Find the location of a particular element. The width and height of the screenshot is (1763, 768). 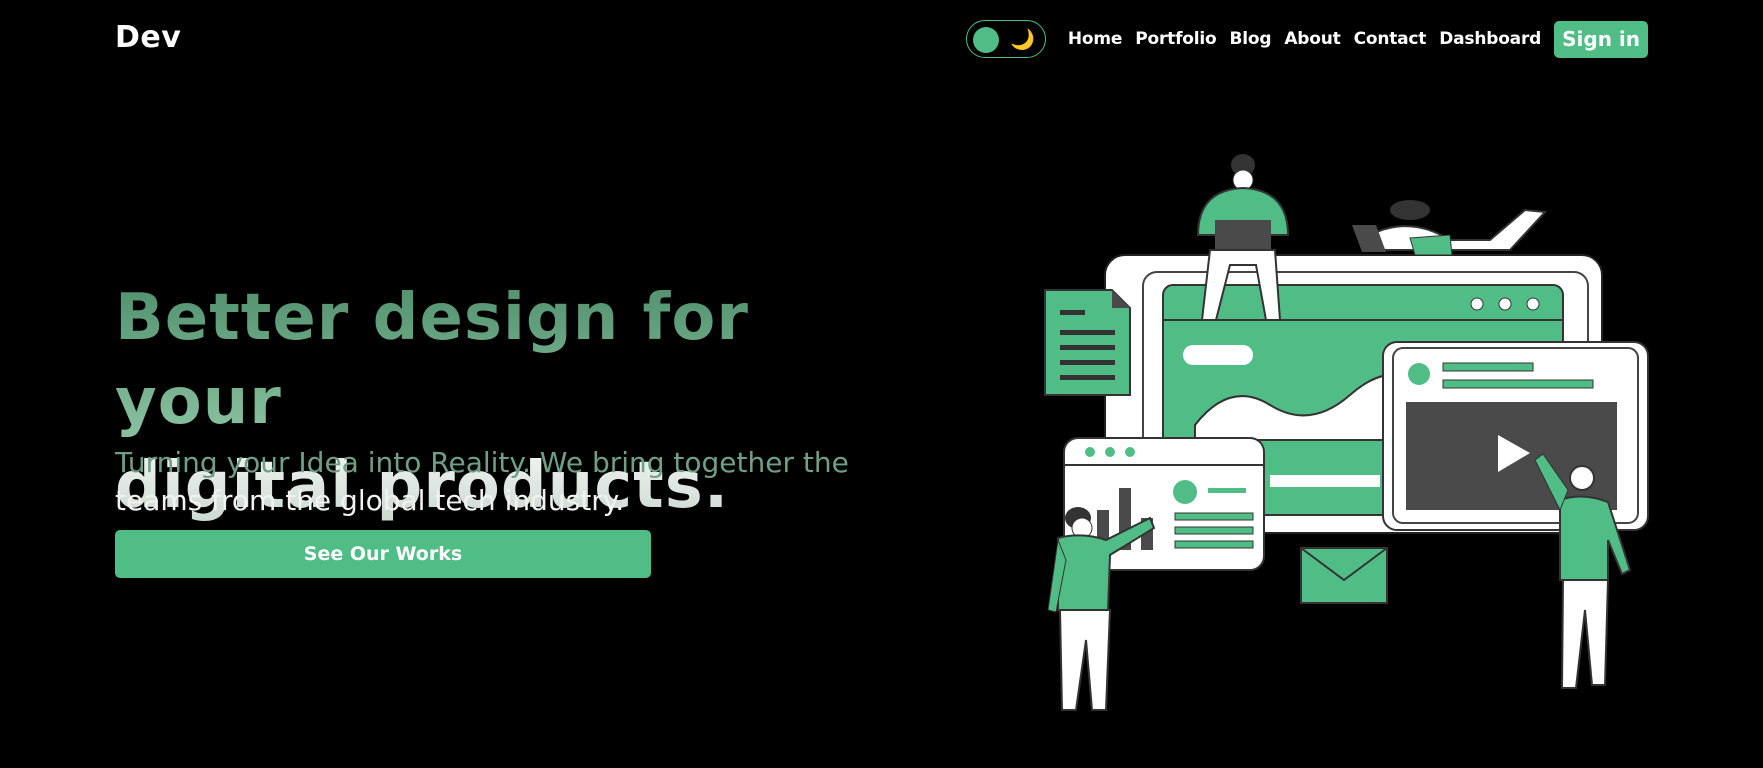

person-pointing-right is located at coordinates (1582, 478).